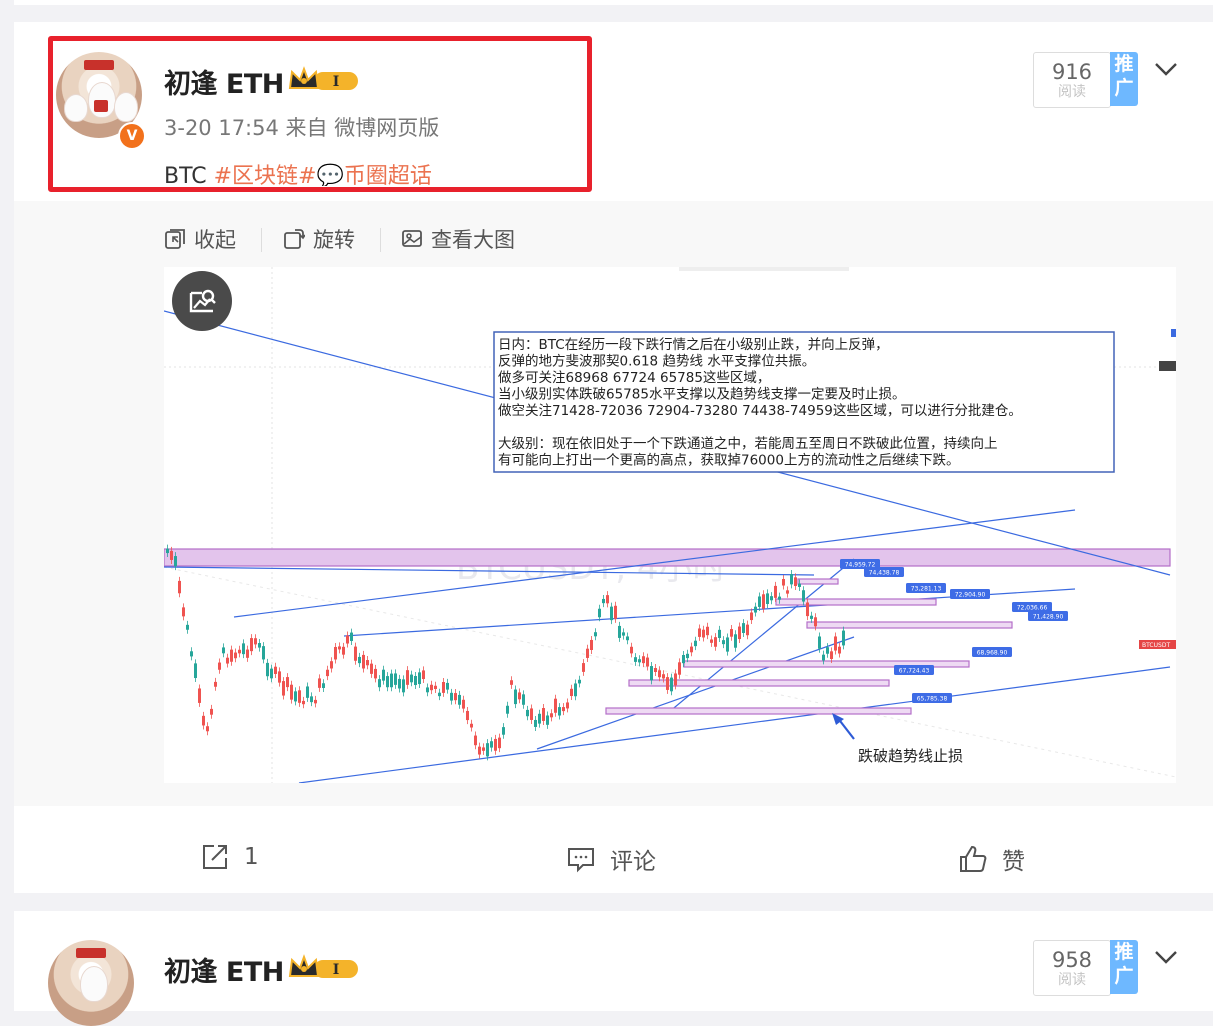 The height and width of the screenshot is (1026, 1213). What do you see at coordinates (926, 589) in the screenshot?
I see `price-tag-label: 73,281.13` at bounding box center [926, 589].